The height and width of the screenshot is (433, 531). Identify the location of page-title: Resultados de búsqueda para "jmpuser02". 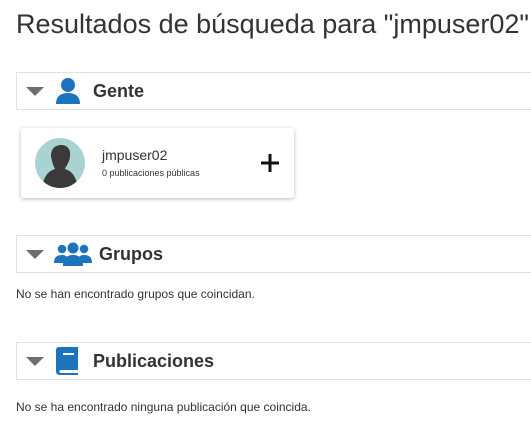
(272, 24).